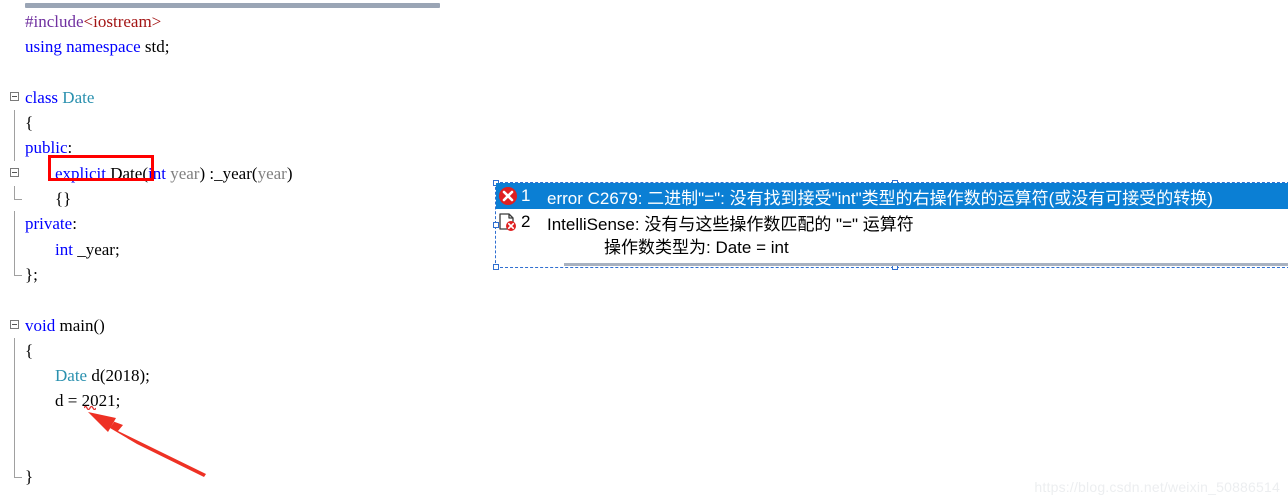  Describe the element at coordinates (526, 195) in the screenshot. I see `error-row-index: 1` at that location.